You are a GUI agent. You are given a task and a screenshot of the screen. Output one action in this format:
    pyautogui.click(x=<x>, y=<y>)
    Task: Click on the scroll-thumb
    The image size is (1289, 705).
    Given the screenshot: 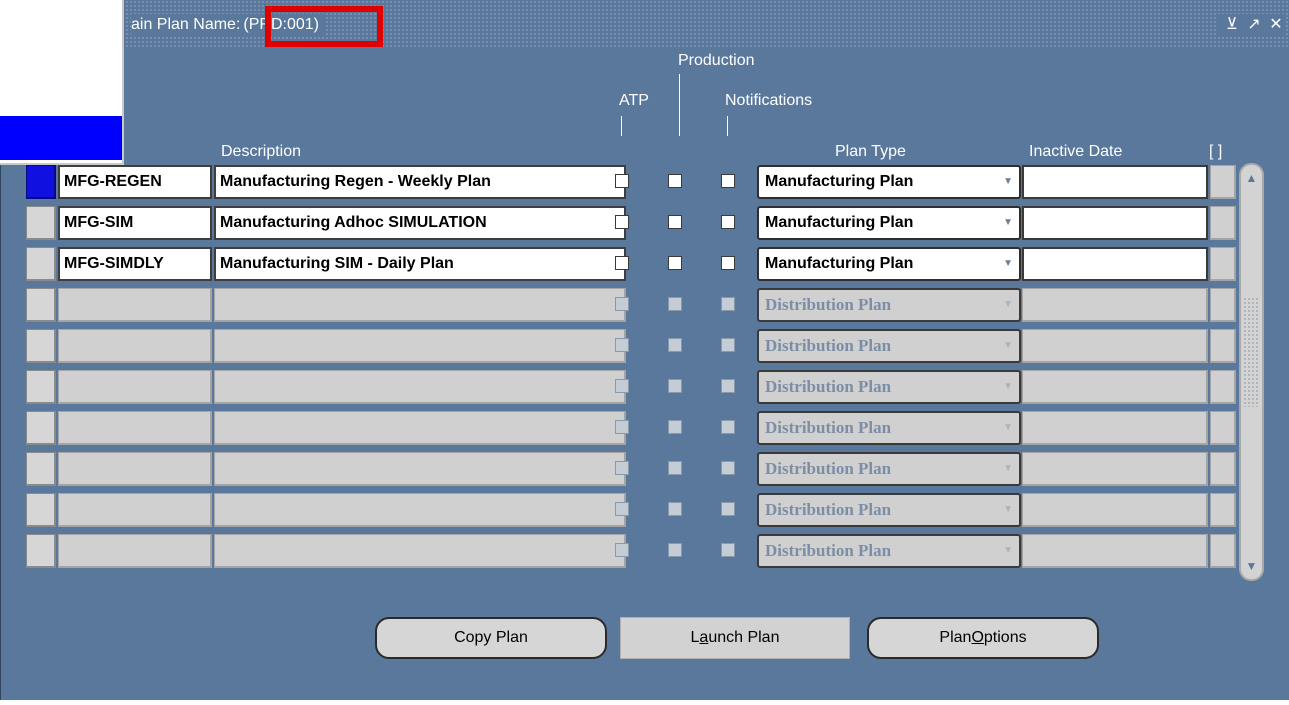 What is the action you would take?
    pyautogui.click(x=1251, y=352)
    